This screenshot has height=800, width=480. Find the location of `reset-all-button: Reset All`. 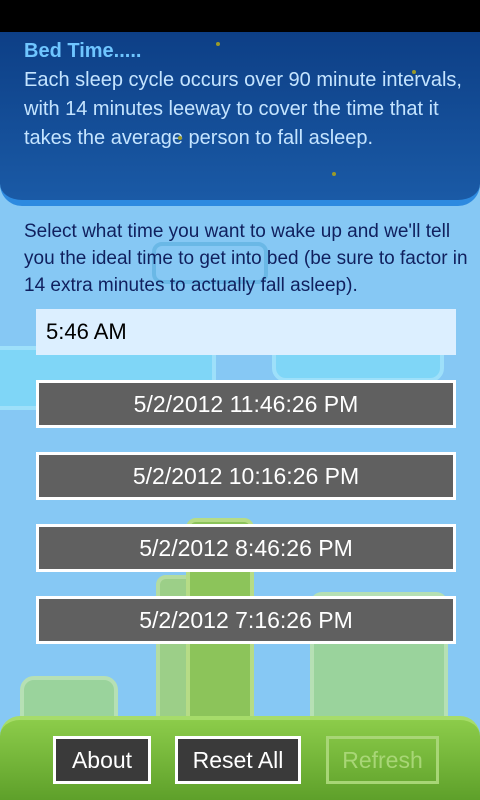

reset-all-button: Reset All is located at coordinates (238, 760).